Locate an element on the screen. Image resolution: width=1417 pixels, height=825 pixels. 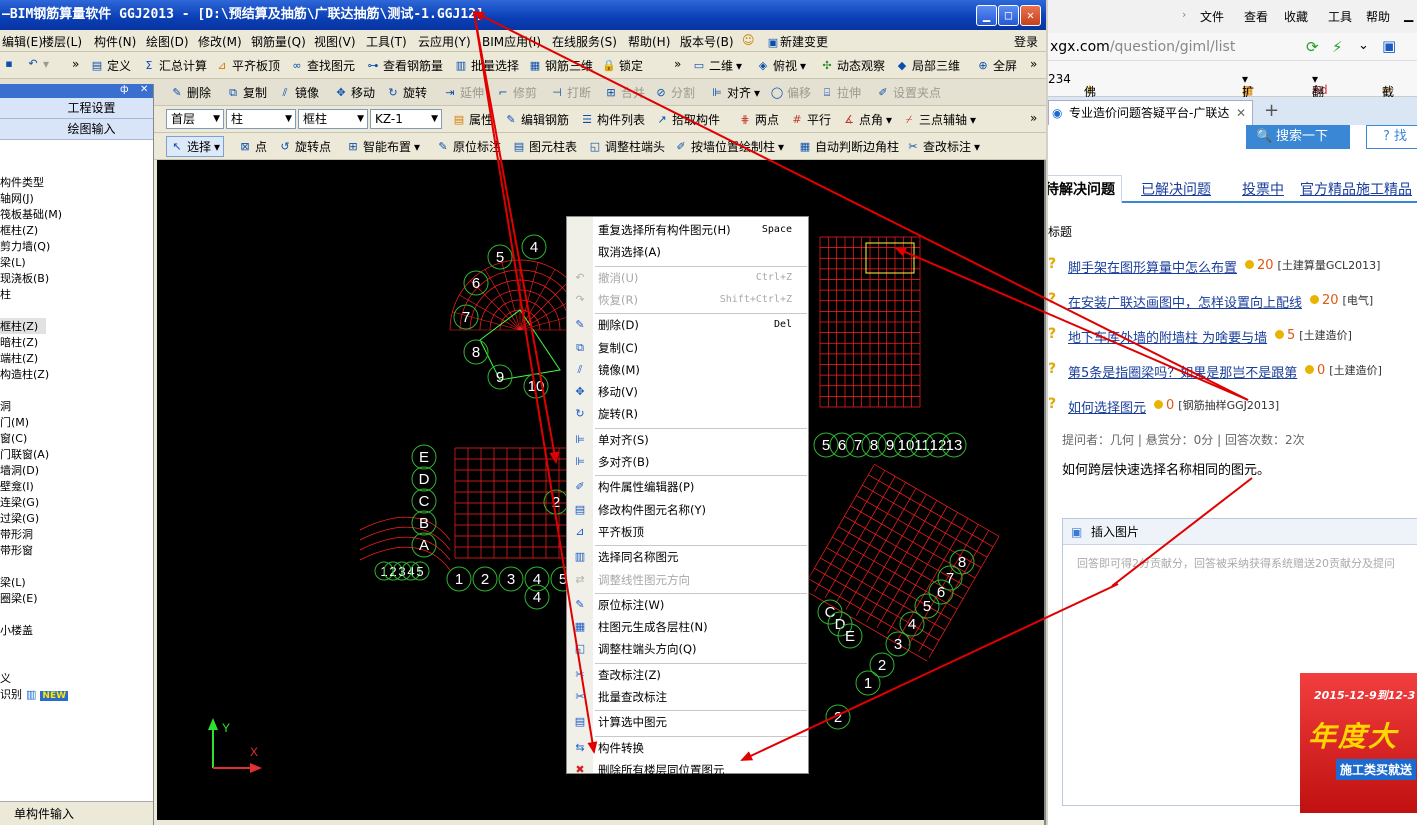
tree-item: 构造柱(Z) is located at coordinates (24, 374).